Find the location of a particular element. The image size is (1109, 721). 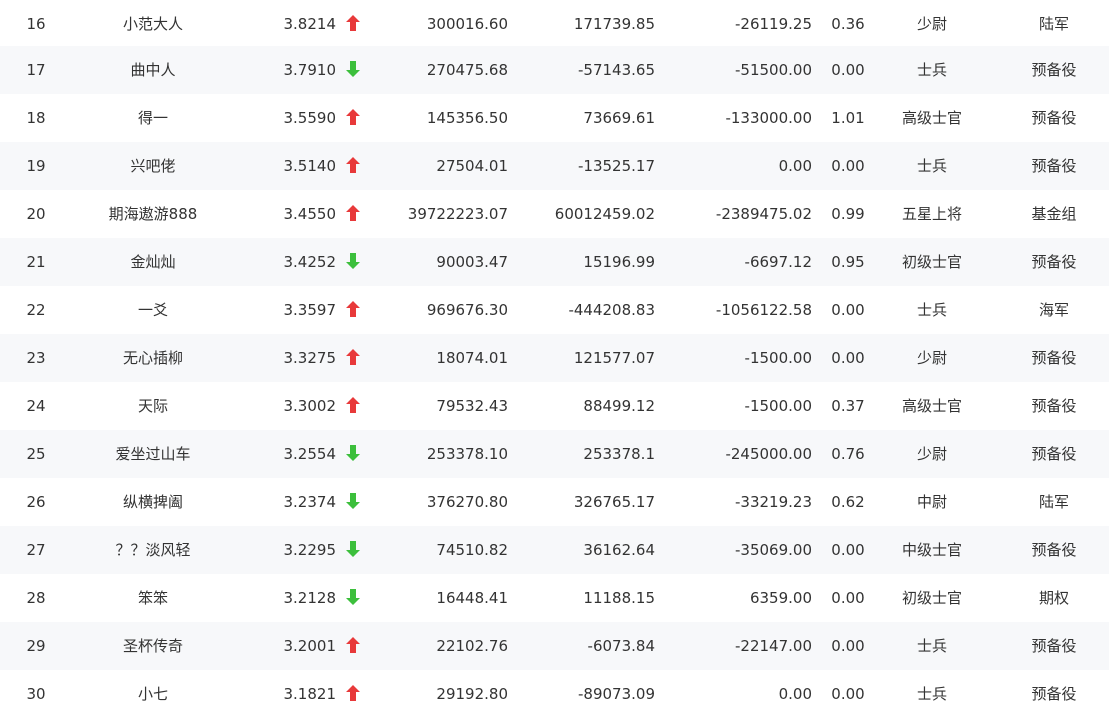

value-c-cell: -22147.00 is located at coordinates (773, 646).